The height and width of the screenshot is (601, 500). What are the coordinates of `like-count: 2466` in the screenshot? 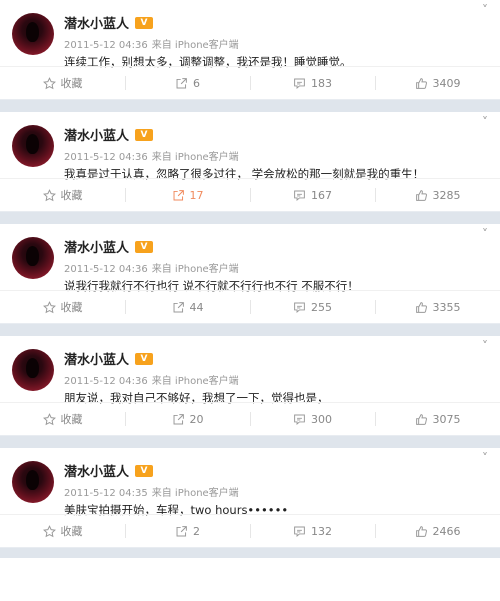 It's located at (446, 531).